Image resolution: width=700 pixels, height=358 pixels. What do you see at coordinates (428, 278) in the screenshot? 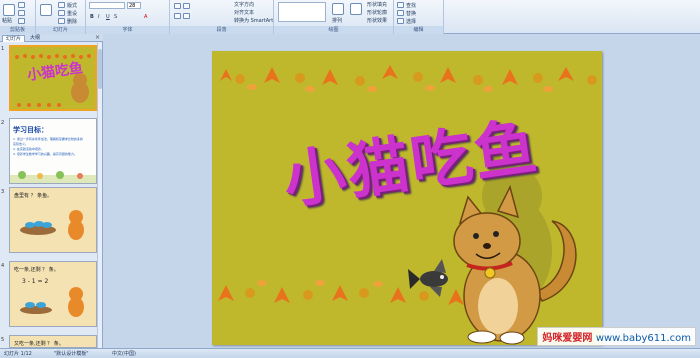
I see `fish-illustration` at bounding box center [428, 278].